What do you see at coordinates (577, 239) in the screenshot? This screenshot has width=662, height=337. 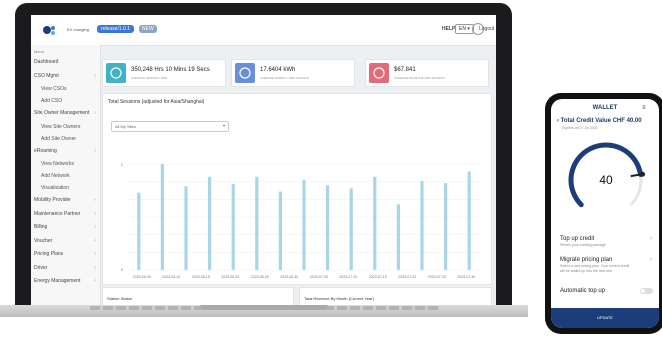 I see `top-up-credit-option: Top up credit` at bounding box center [577, 239].